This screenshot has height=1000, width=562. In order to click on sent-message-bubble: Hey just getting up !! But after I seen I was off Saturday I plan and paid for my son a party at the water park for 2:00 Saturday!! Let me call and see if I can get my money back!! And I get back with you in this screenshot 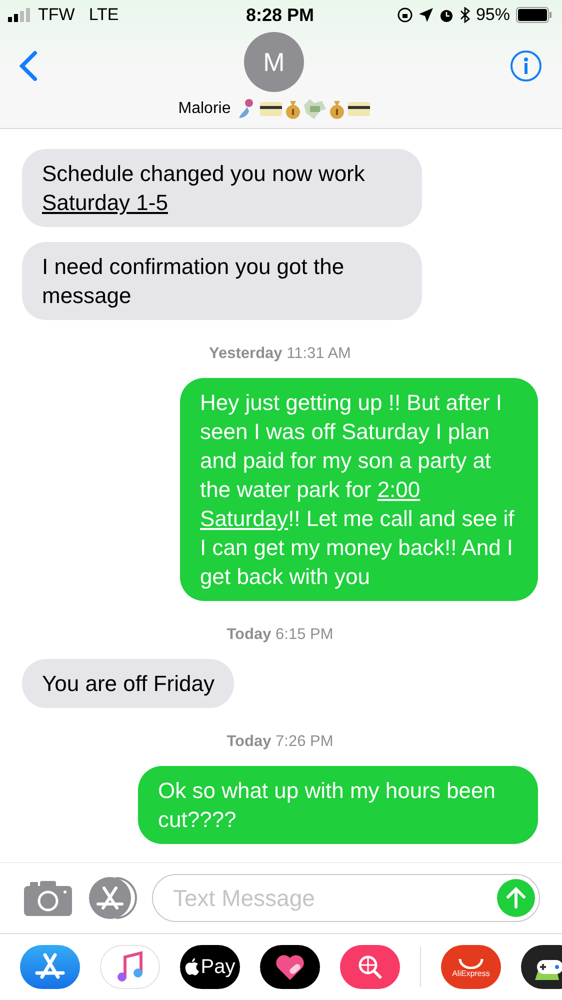, I will do `click(359, 489)`.